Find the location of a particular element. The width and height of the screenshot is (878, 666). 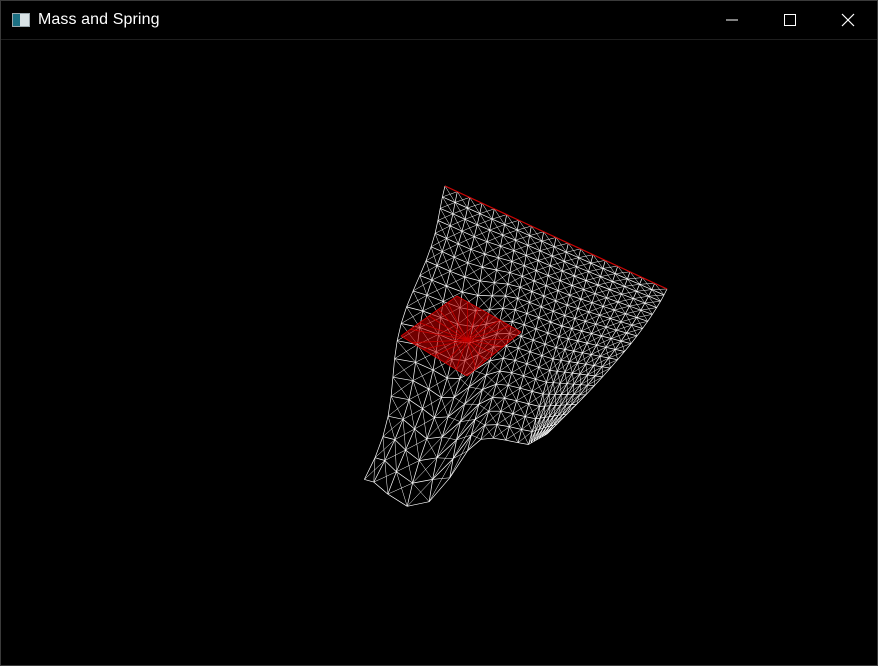

maximize-icon is located at coordinates (790, 20).